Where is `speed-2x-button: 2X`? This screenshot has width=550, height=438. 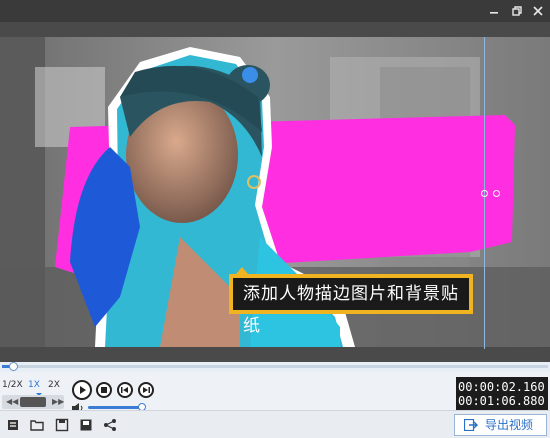
speed-2x-button: 2X is located at coordinates (54, 385).